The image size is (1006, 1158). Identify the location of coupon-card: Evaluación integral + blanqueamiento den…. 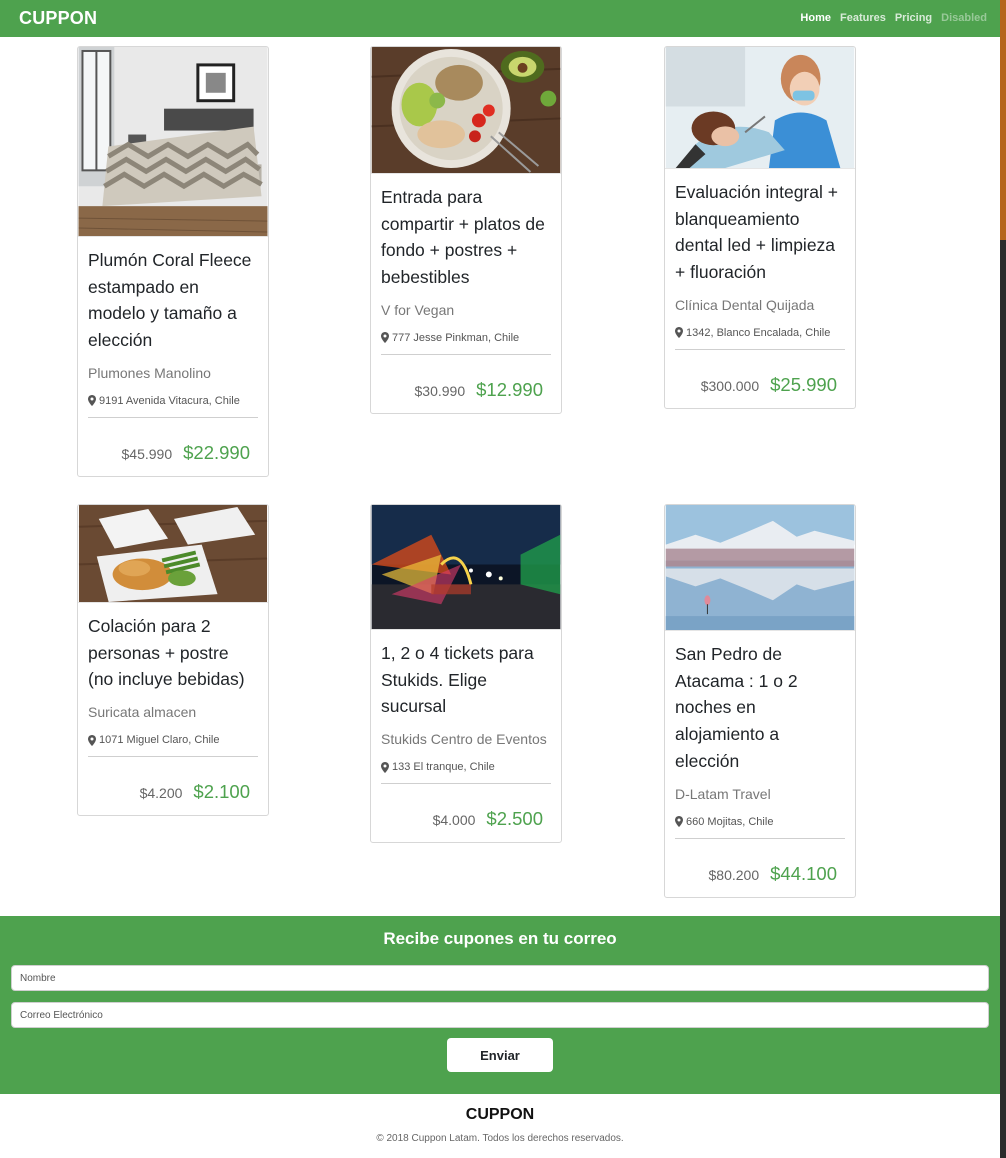
(760, 227).